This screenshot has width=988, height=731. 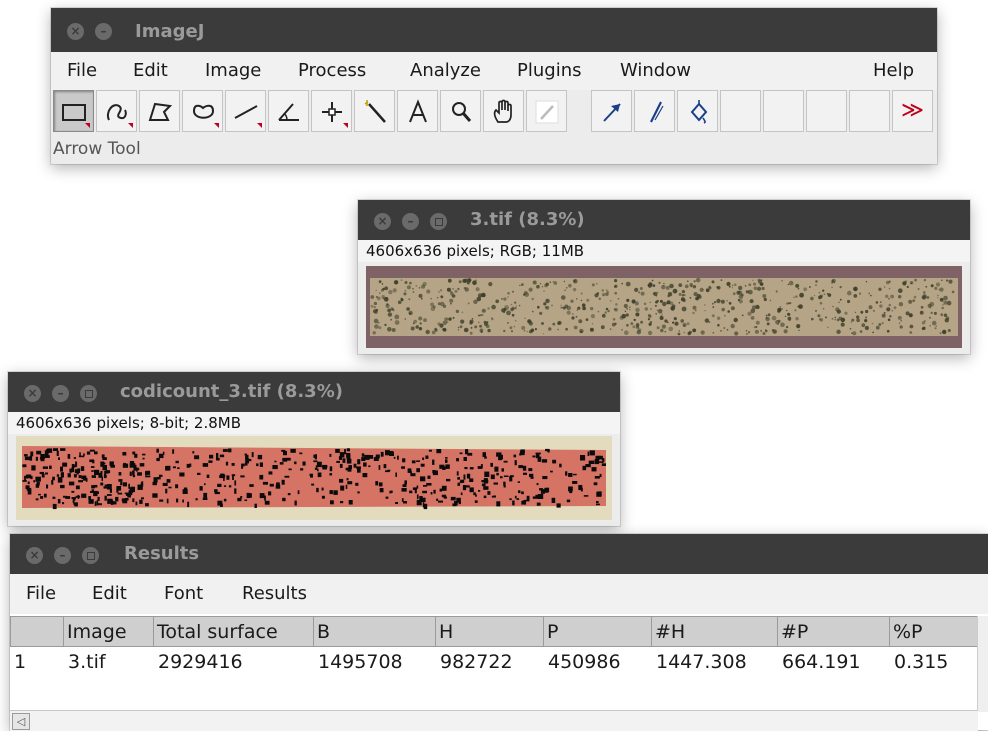 What do you see at coordinates (21, 721) in the screenshot?
I see `scroll-left-icon: ◁` at bounding box center [21, 721].